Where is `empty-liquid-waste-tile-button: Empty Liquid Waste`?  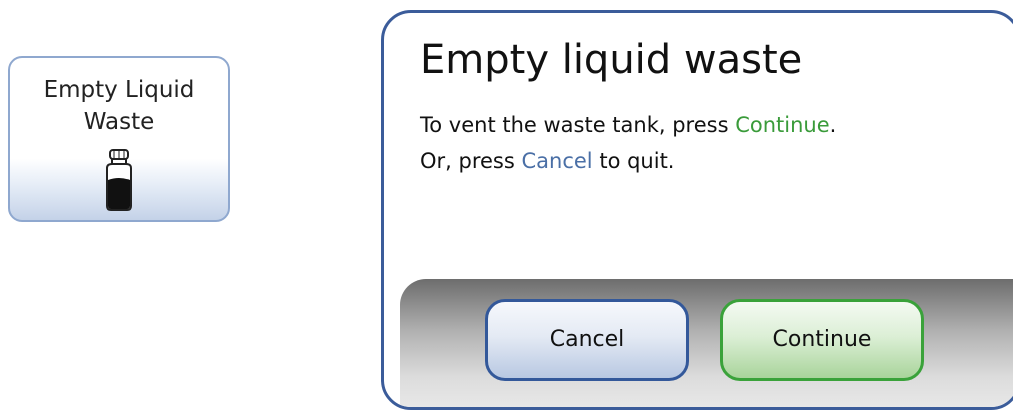
empty-liquid-waste-tile-button: Empty Liquid Waste is located at coordinates (119, 139).